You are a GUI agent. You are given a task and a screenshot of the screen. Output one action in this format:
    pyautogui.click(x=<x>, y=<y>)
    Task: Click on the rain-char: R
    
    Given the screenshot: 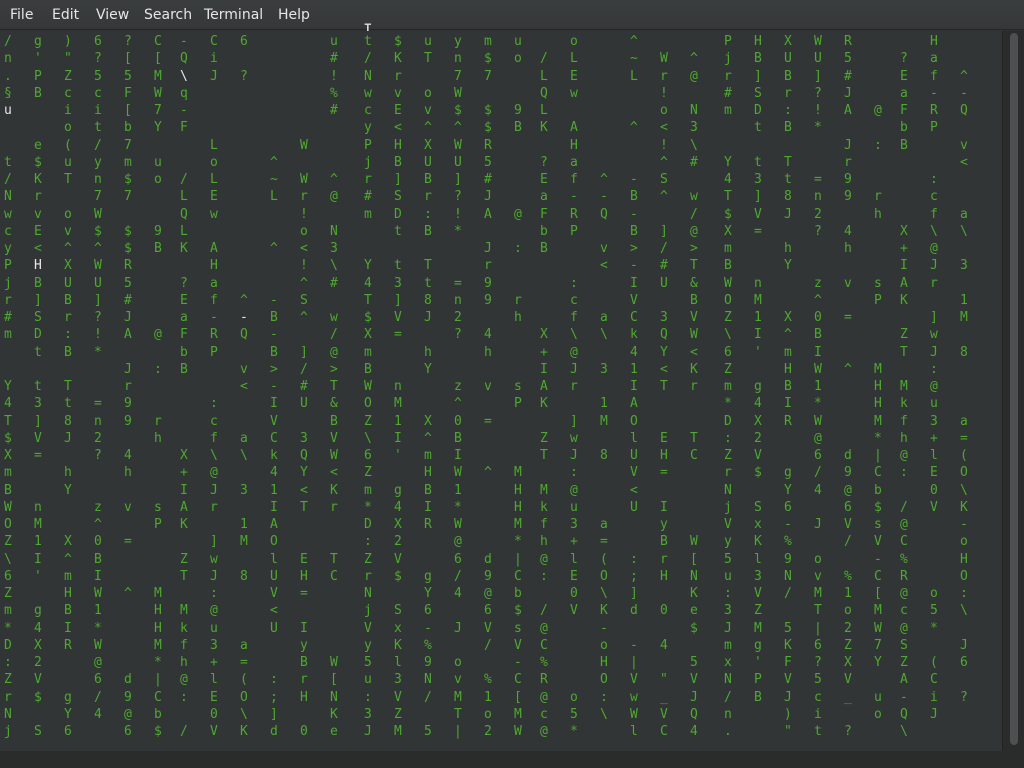 What is the action you would take?
    pyautogui.click(x=934, y=110)
    